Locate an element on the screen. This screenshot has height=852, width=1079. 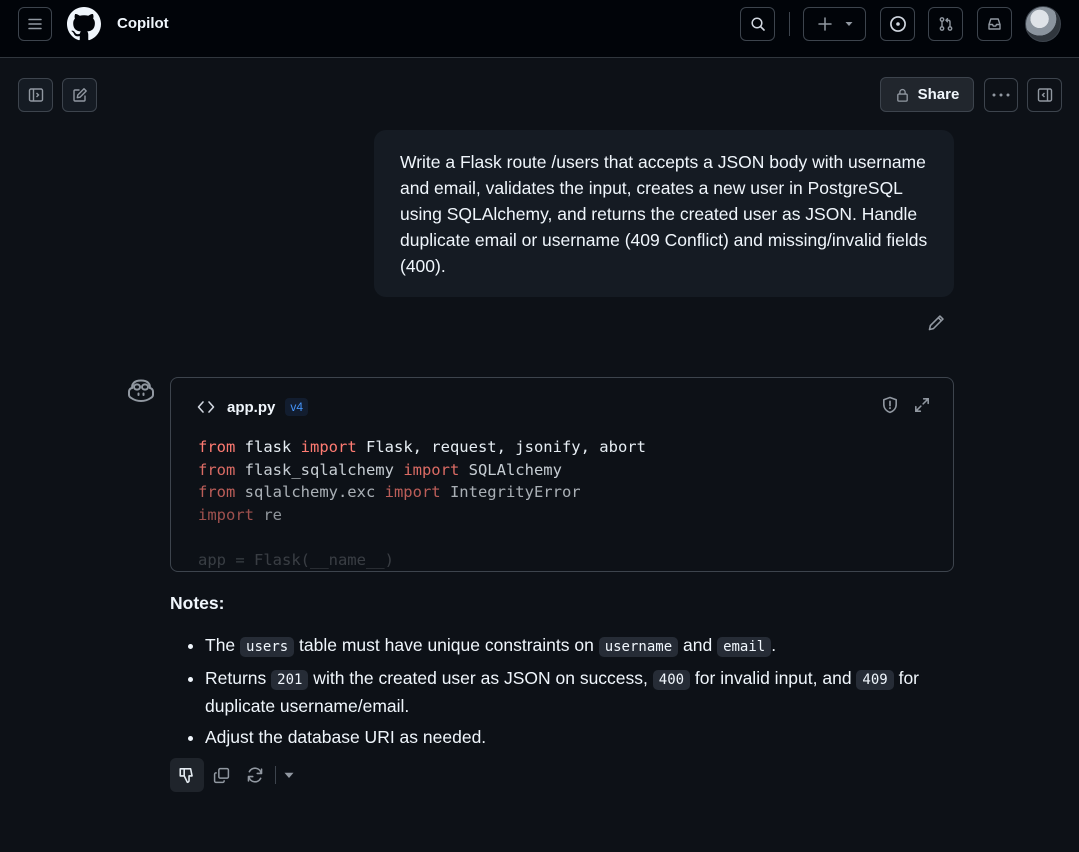
toggle-panel-button is located at coordinates (1044, 95).